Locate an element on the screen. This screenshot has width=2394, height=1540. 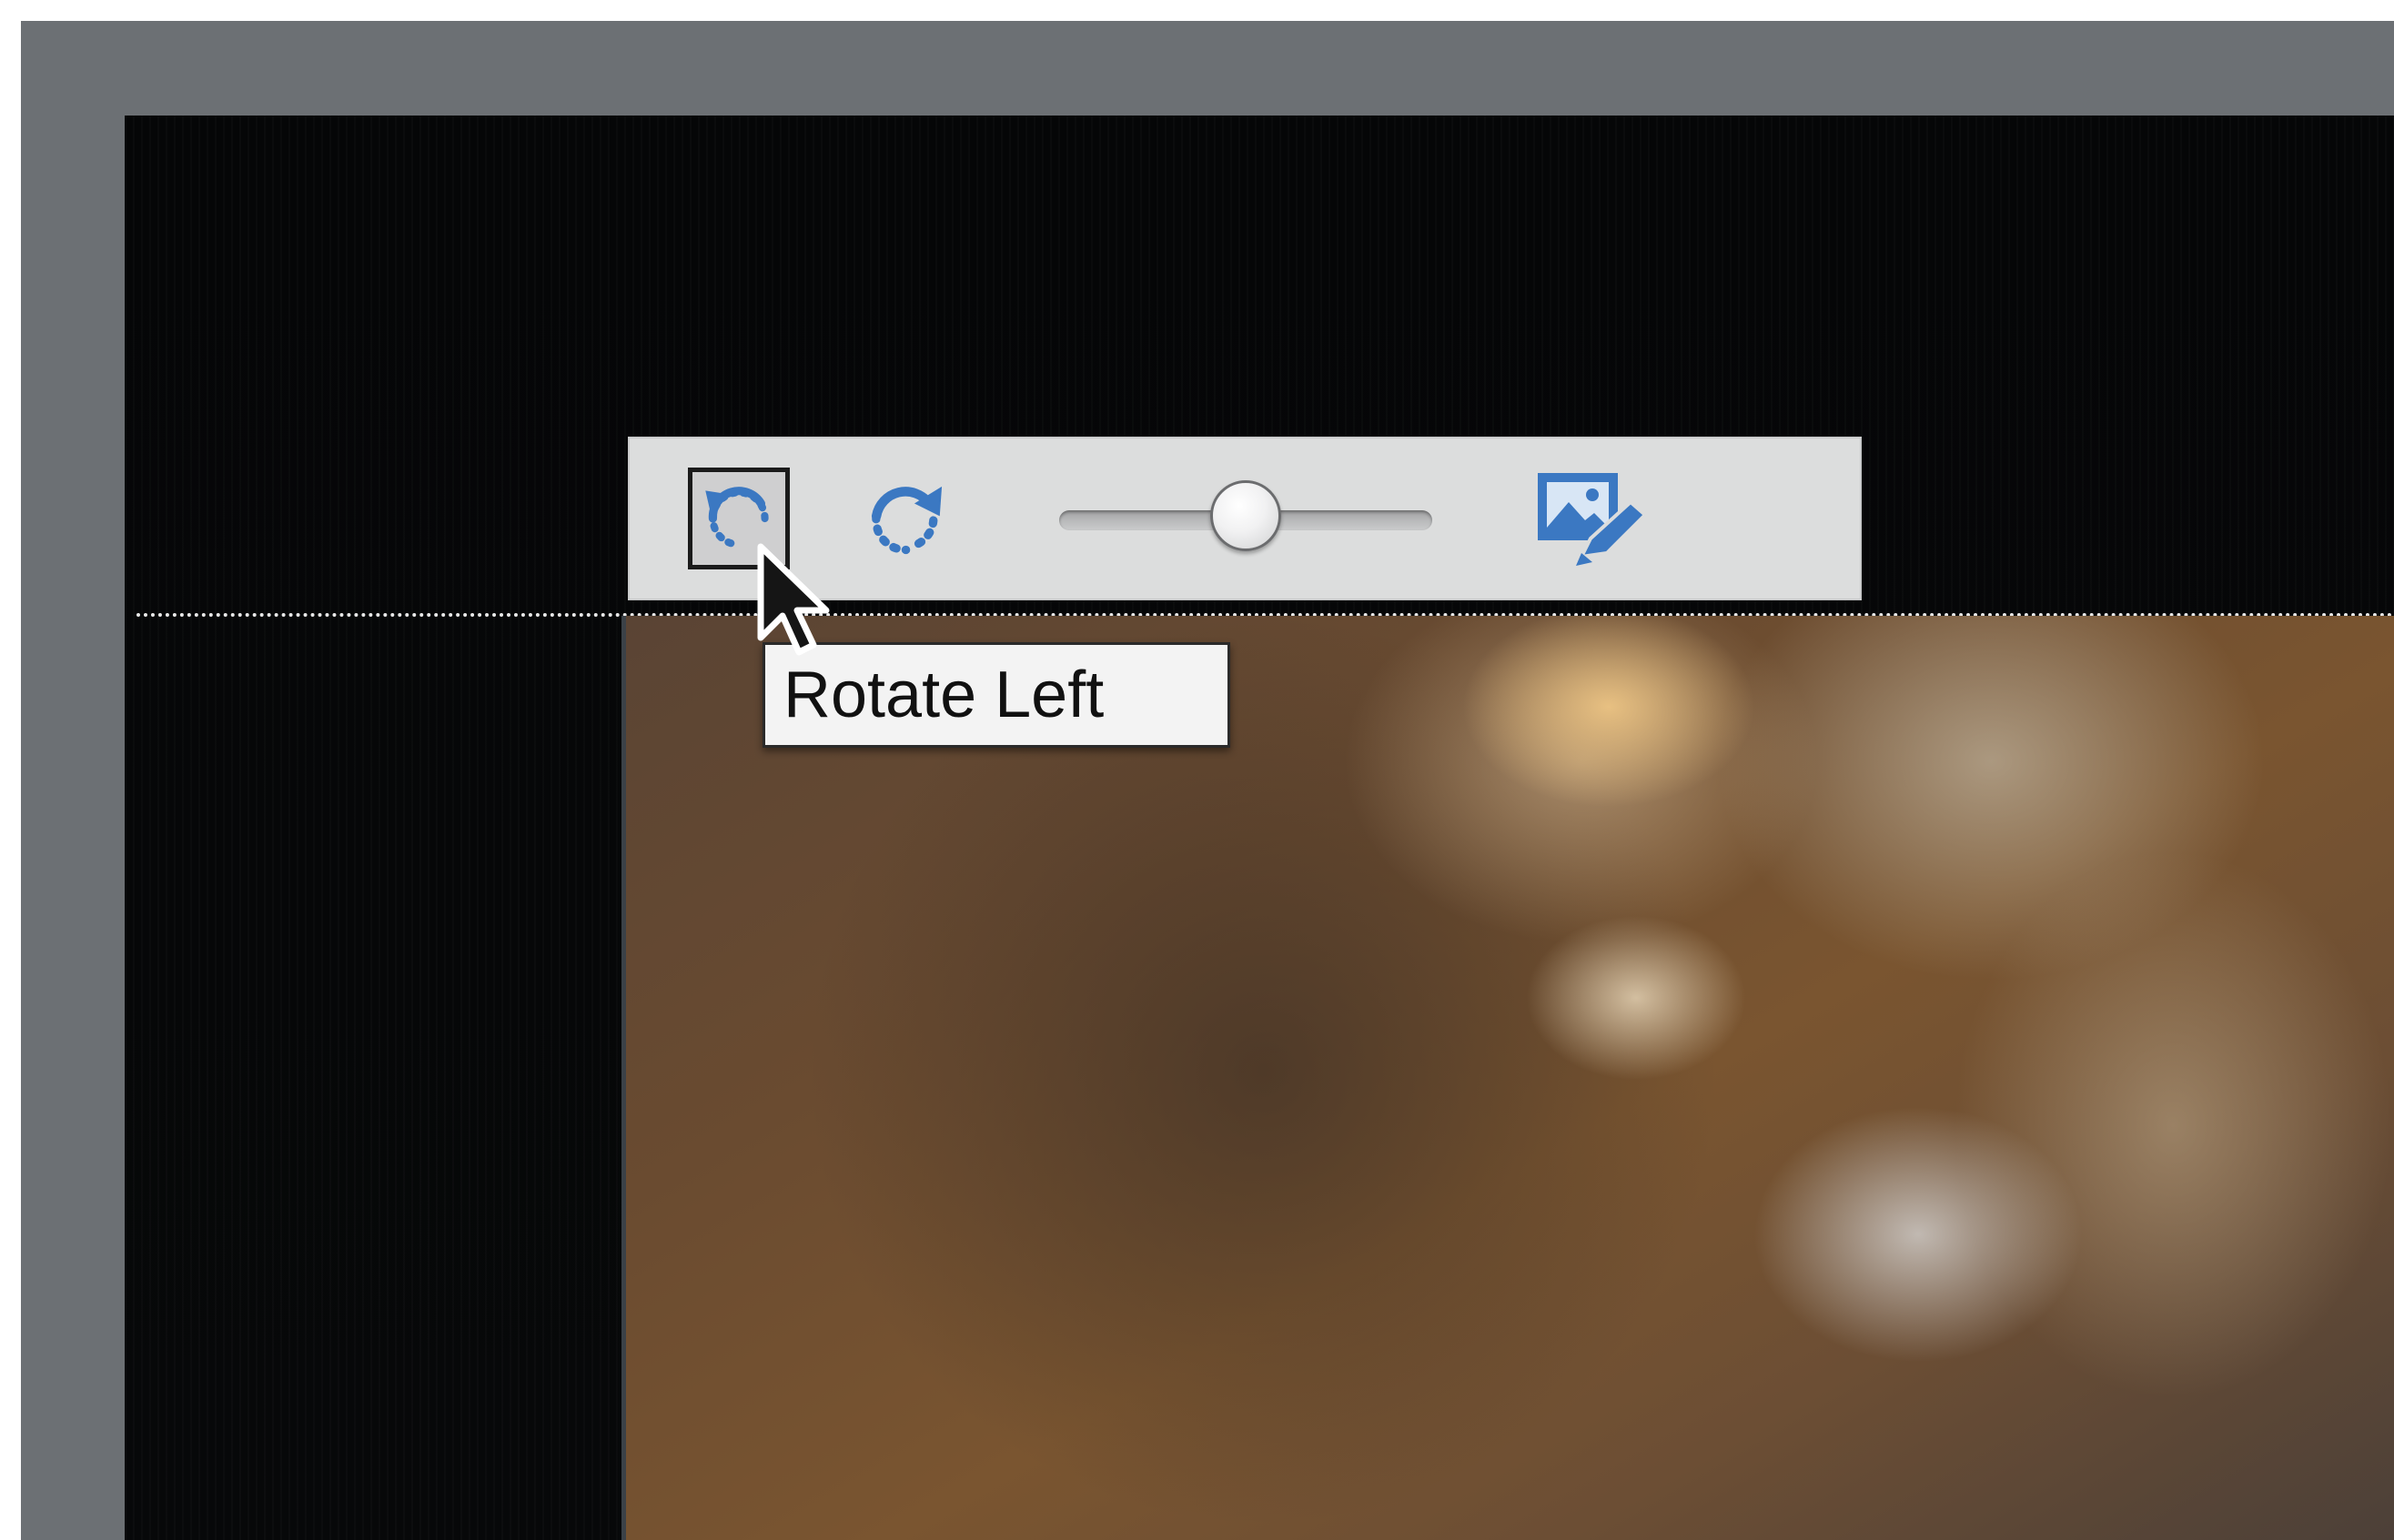
rotate-right-icon is located at coordinates (907, 520).